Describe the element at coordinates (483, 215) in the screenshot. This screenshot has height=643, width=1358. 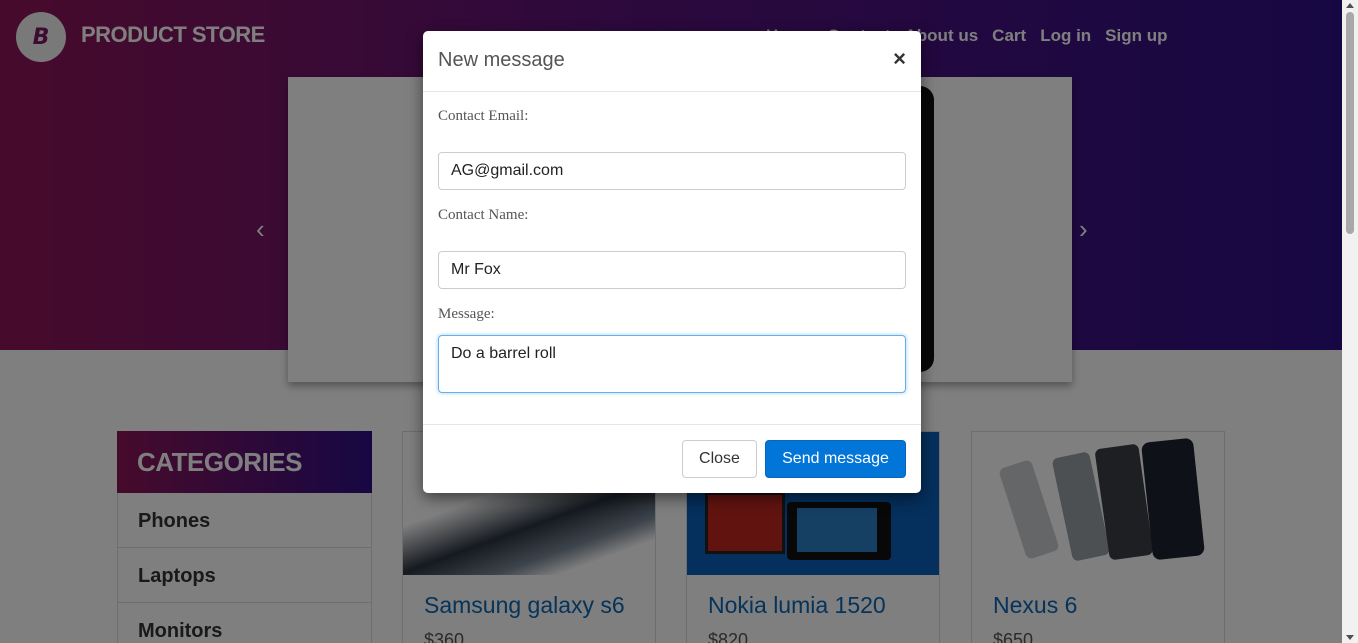
I see `contact-name-label: Contact Name:` at that location.